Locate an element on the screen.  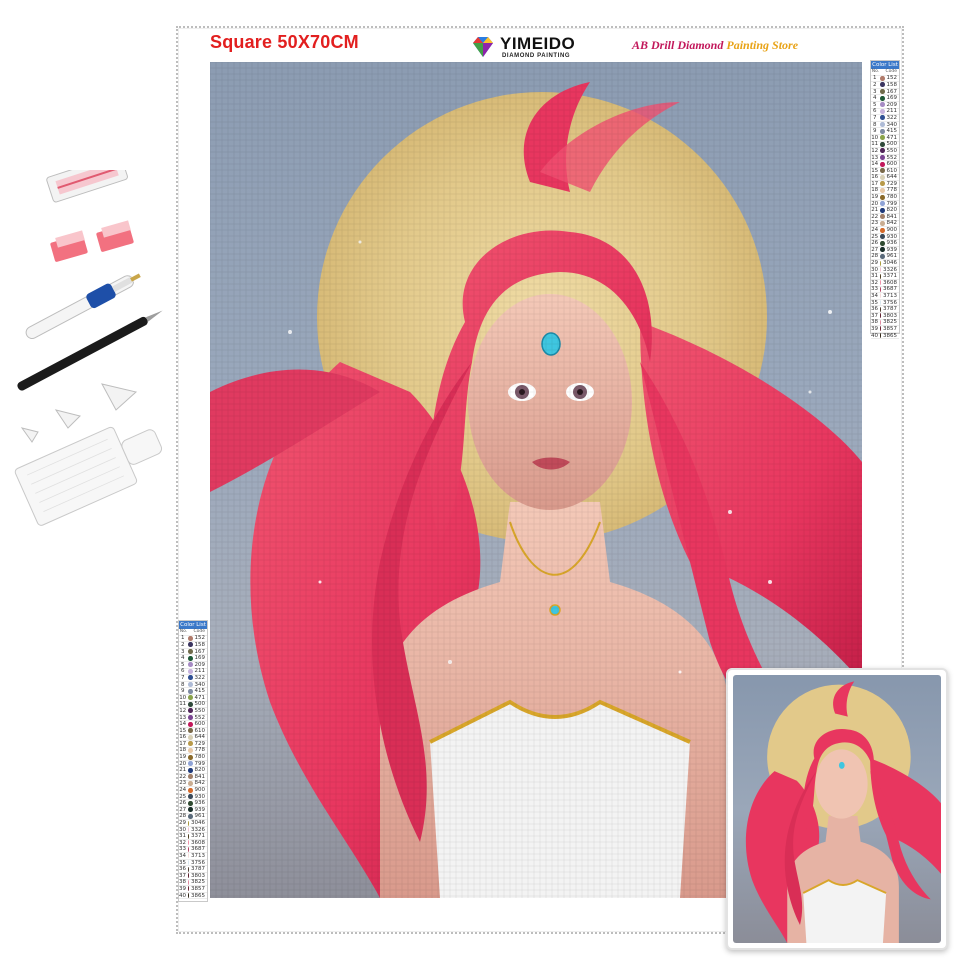
color-list-row-code: 3787 is located at coordinates (198, 869).